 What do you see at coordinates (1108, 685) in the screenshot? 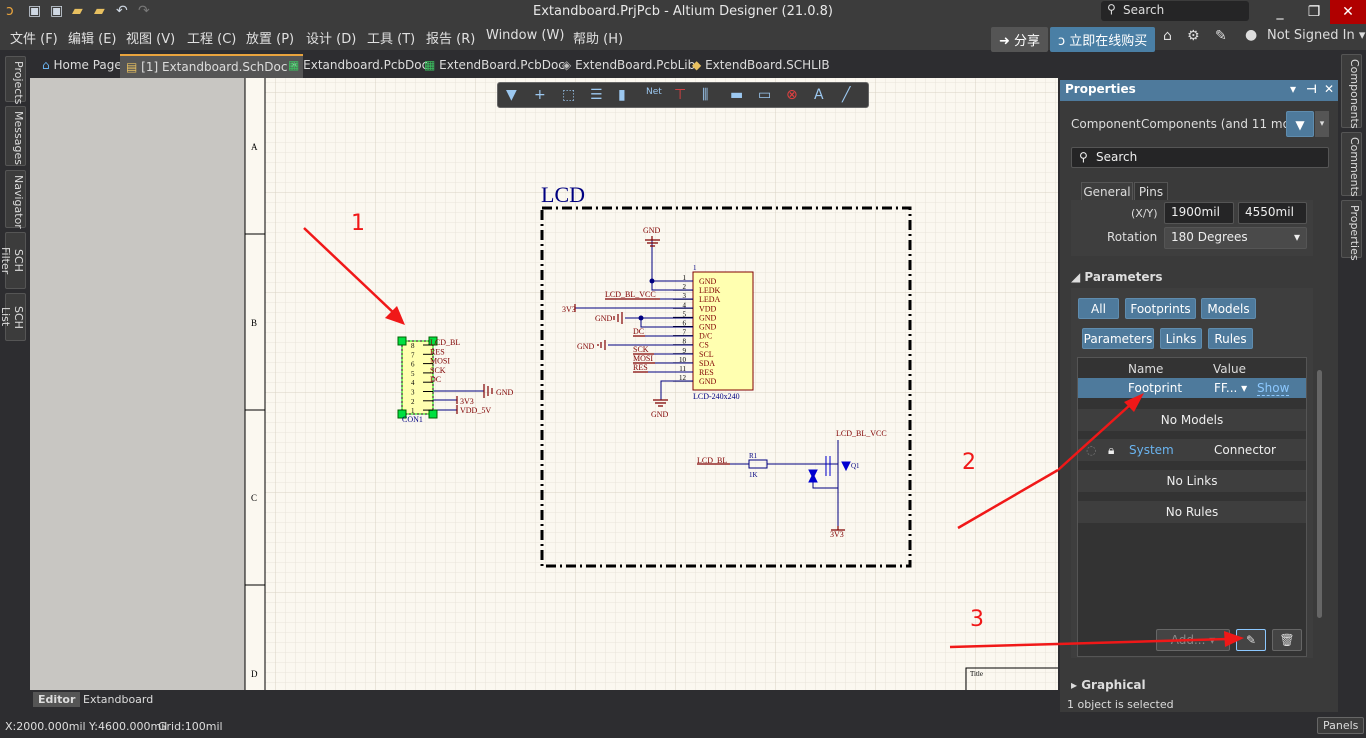
I see `graphical-section-toggle: ▸ Graphical` at bounding box center [1108, 685].